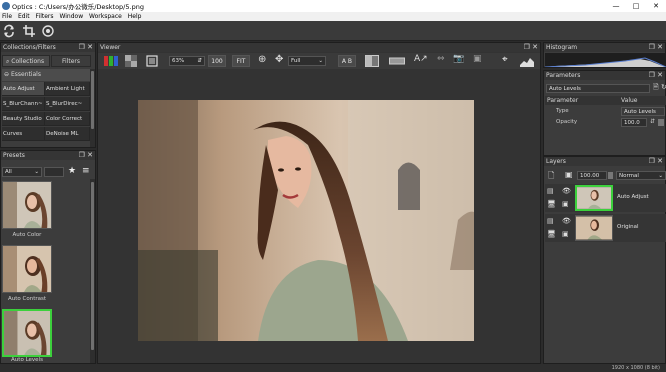 This screenshot has width=666, height=372. Describe the element at coordinates (629, 176) in the screenshot. I see `blend-mode-value: Normal` at that location.